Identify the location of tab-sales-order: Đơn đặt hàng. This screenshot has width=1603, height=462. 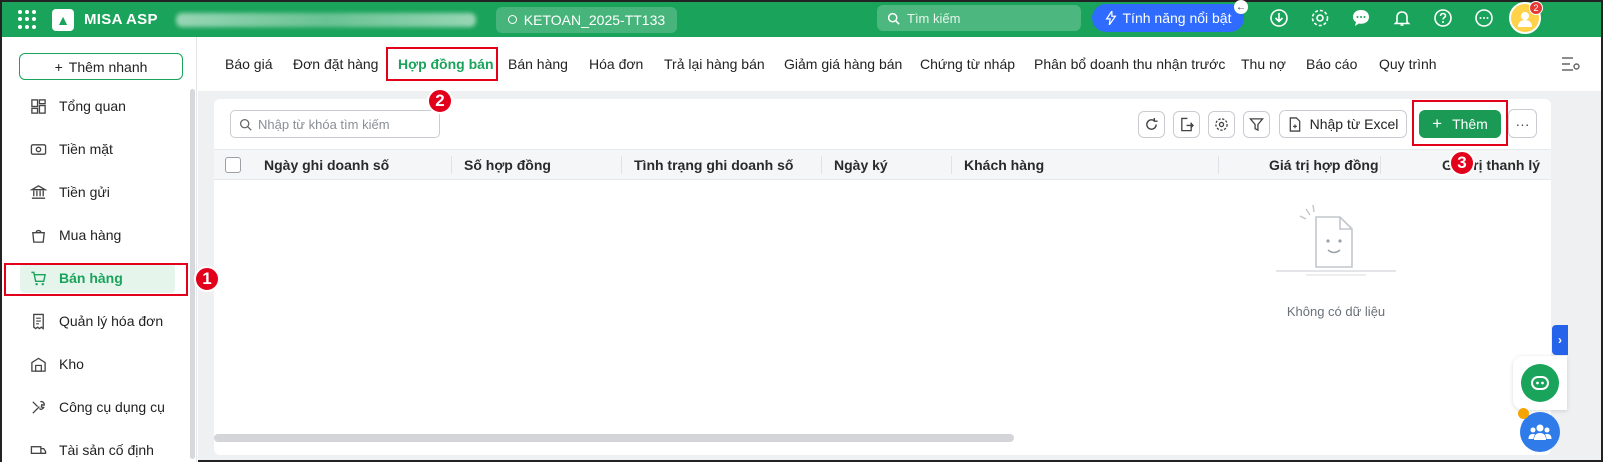
(335, 64).